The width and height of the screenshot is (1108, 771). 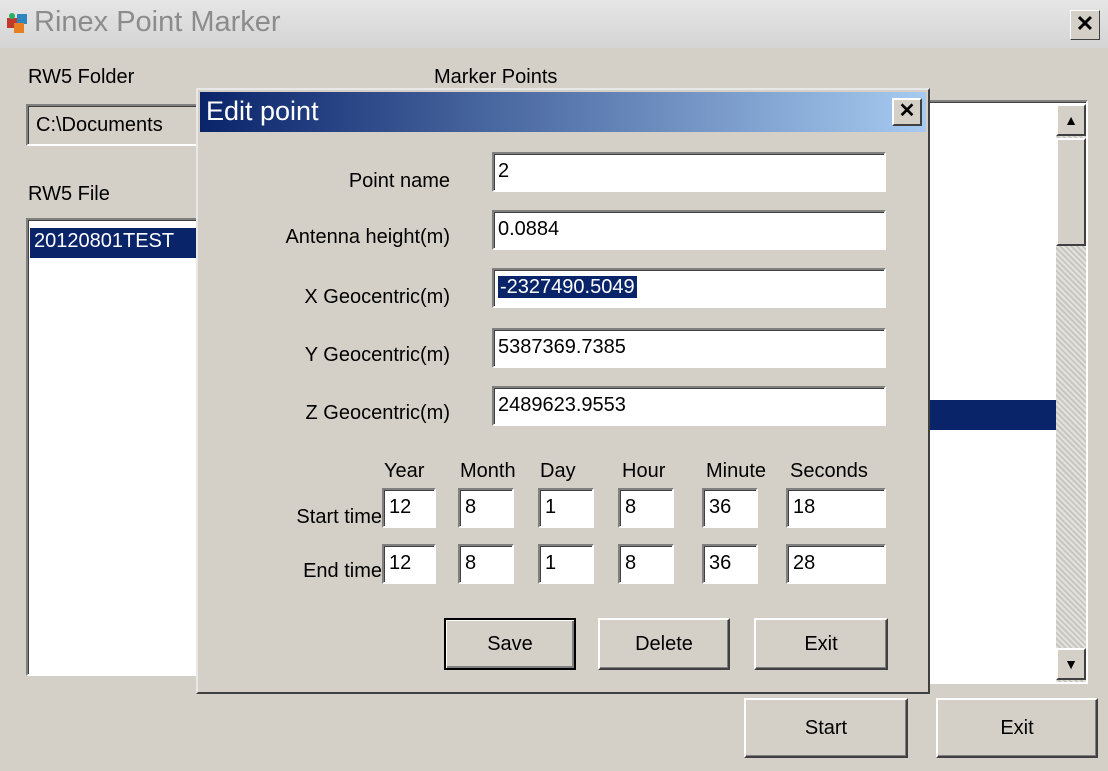 What do you see at coordinates (1085, 25) in the screenshot?
I see `window-close-button: ✕` at bounding box center [1085, 25].